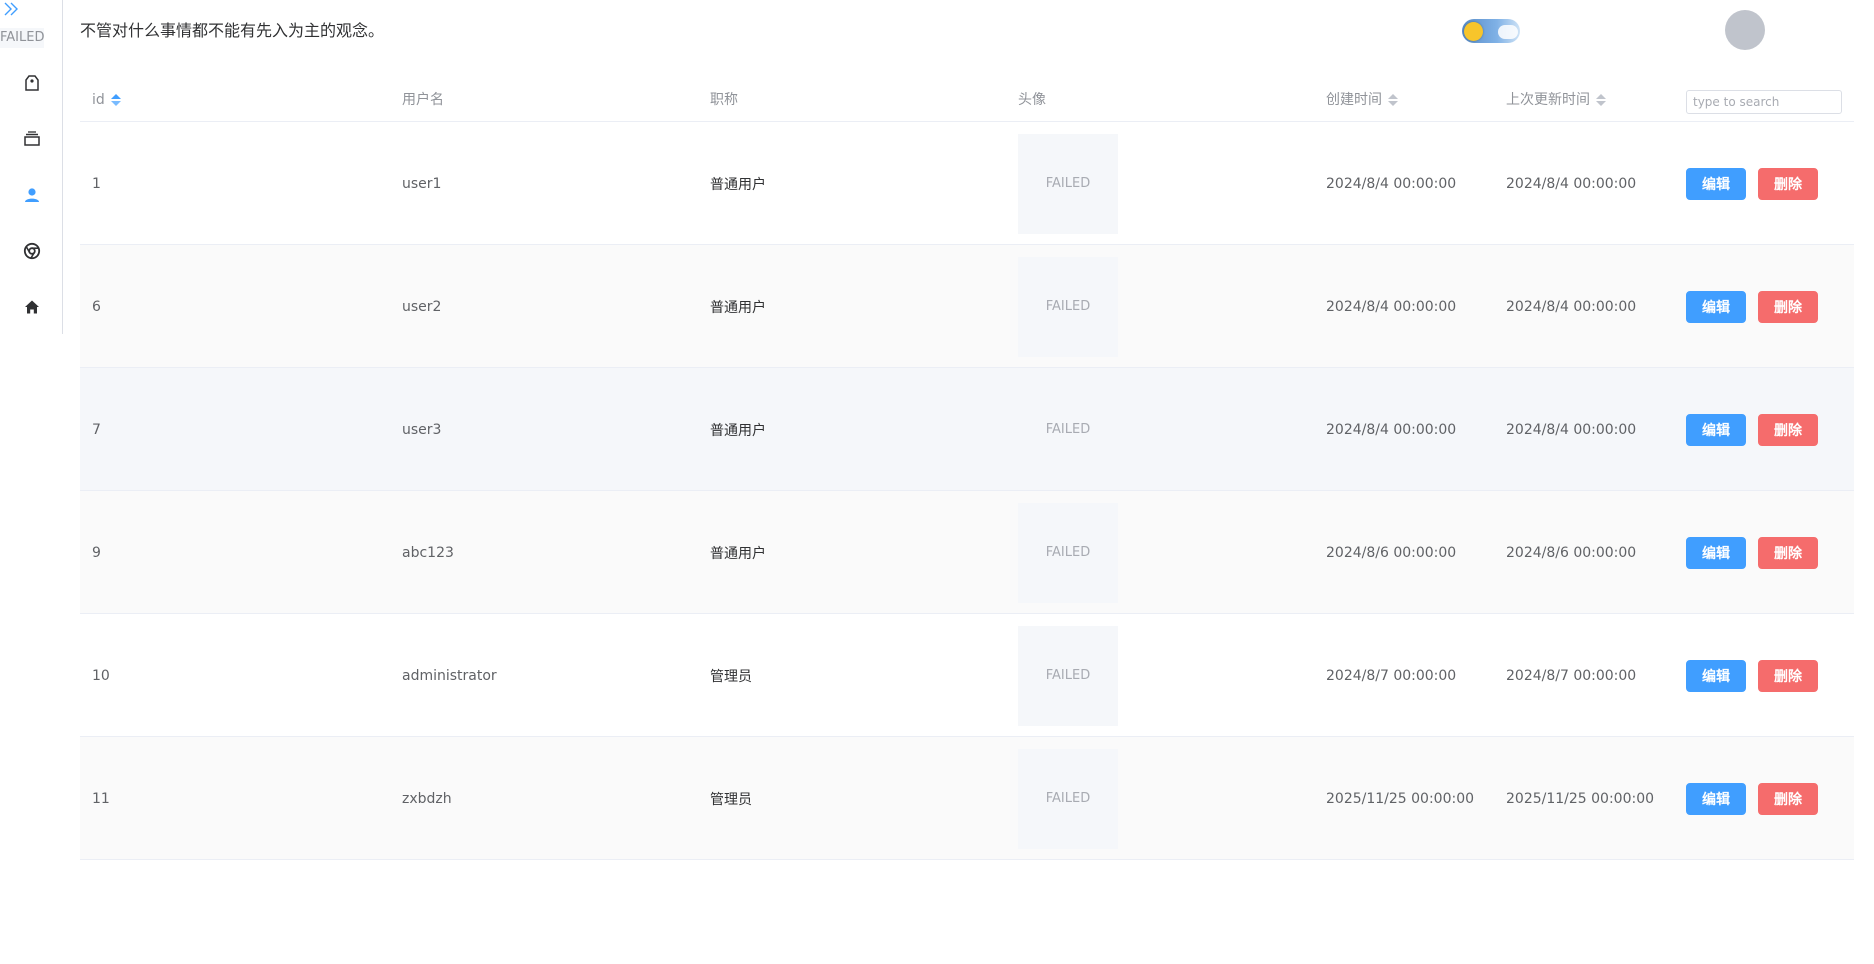 Image resolution: width=1874 pixels, height=964 pixels. I want to click on column-header-updated: 上次更新时间, so click(1556, 100).